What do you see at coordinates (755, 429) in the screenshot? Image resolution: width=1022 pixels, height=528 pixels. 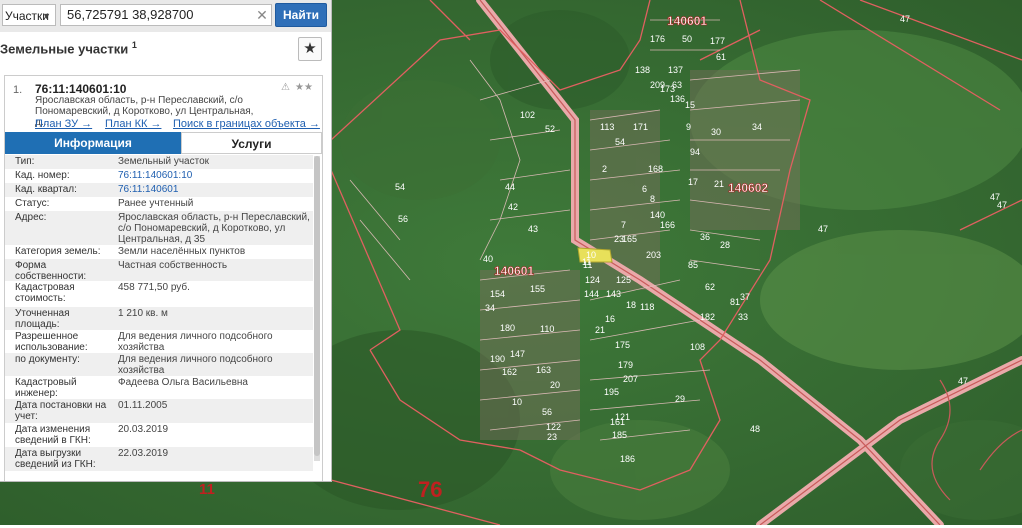 I see `parcel-label: 48` at bounding box center [755, 429].